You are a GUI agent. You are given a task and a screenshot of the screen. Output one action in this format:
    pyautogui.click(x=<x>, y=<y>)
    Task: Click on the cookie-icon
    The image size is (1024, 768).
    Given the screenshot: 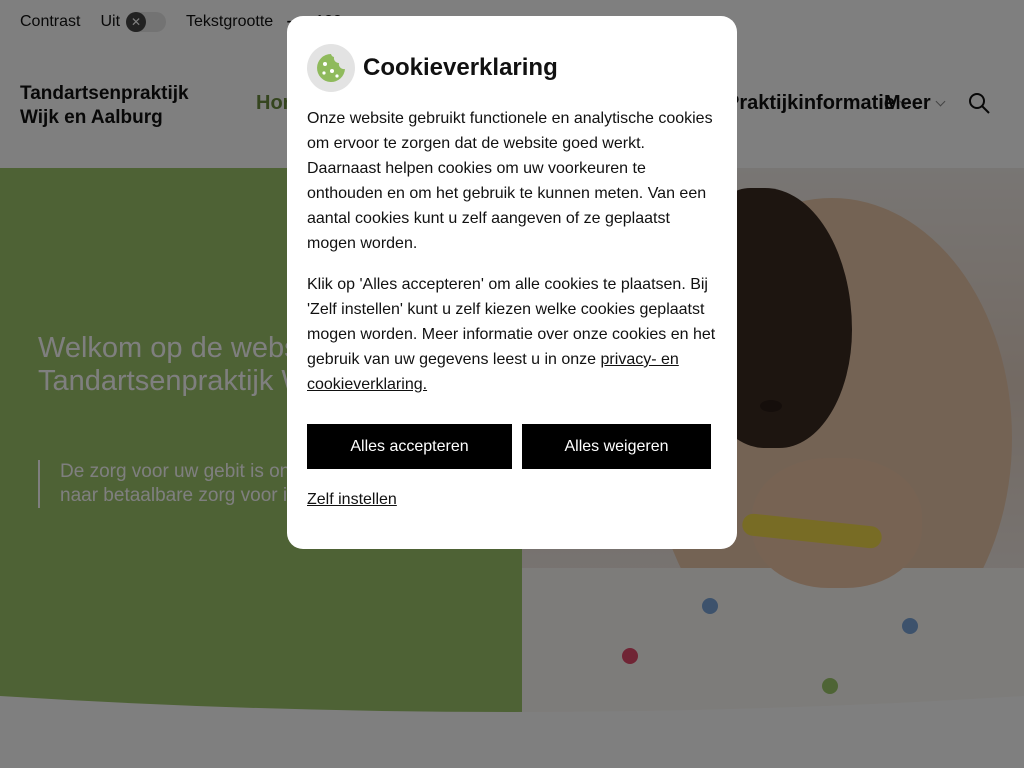 What is the action you would take?
    pyautogui.click(x=331, y=68)
    